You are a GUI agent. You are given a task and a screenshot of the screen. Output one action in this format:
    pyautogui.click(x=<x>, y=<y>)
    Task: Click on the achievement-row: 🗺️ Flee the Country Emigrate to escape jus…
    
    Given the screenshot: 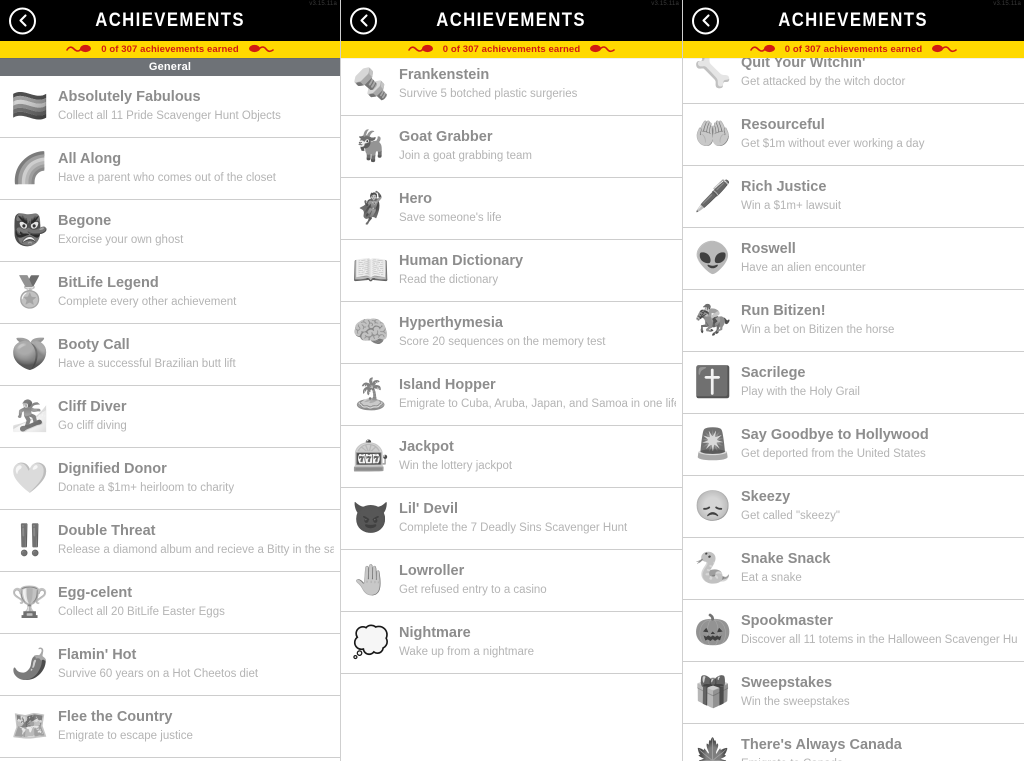 What is the action you would take?
    pyautogui.click(x=170, y=727)
    